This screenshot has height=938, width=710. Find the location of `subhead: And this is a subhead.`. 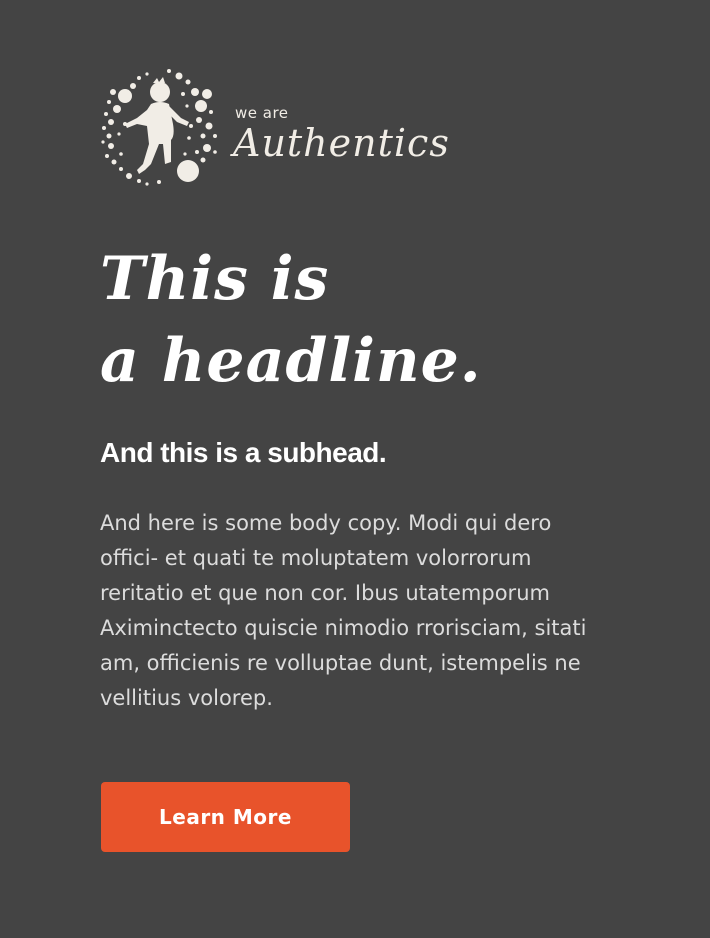

subhead: And this is a subhead. is located at coordinates (243, 452).